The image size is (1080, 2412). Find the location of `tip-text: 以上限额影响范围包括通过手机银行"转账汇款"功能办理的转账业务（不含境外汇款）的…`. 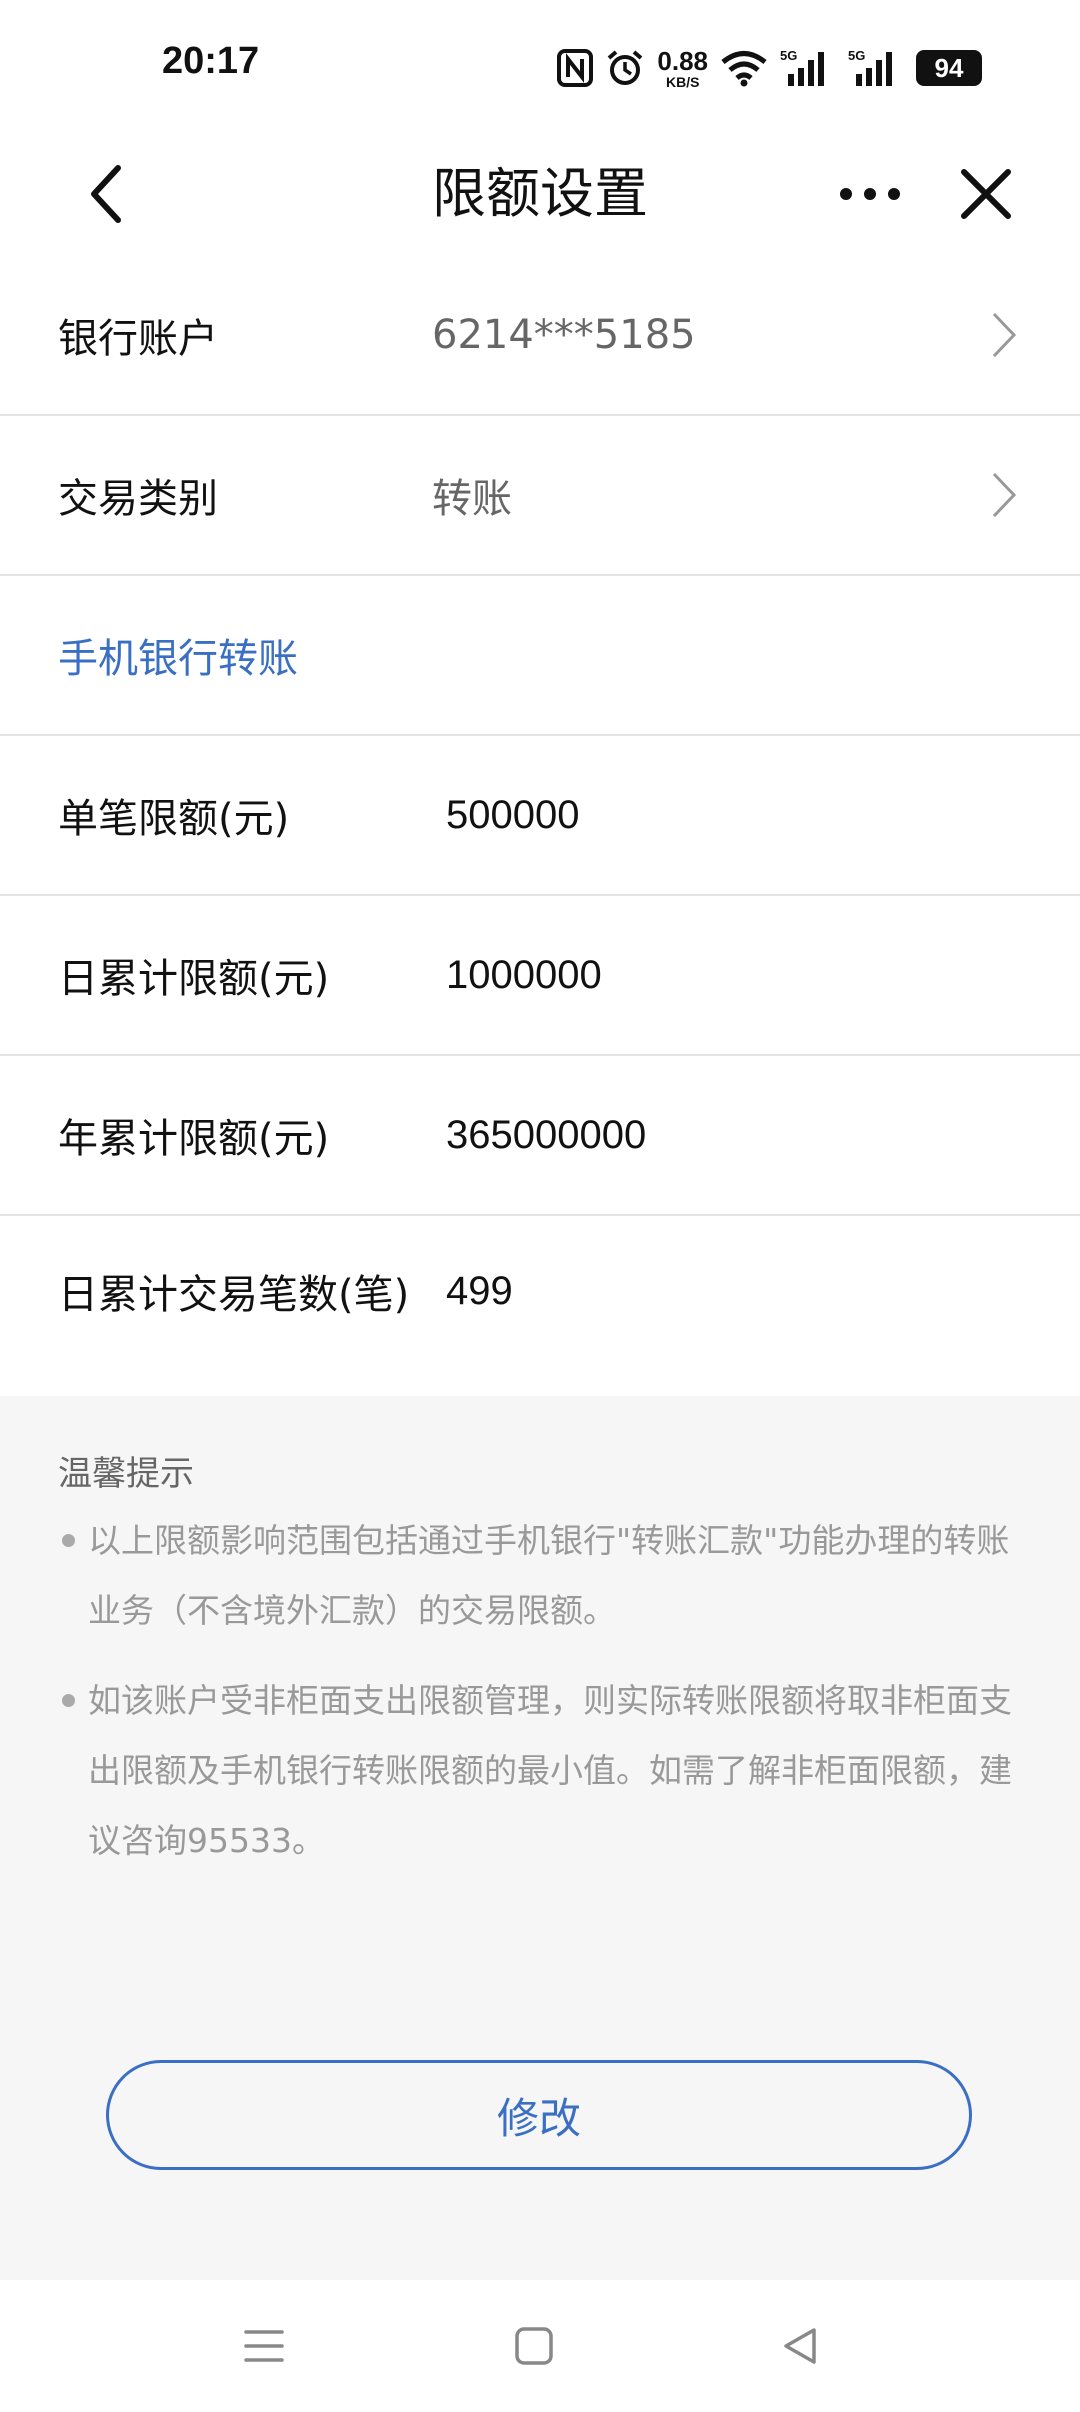

tip-text: 以上限额影响范围包括通过手机银行"转账汇款"功能办理的转账业务（不含境外汇款）的… is located at coordinates (549, 1575).